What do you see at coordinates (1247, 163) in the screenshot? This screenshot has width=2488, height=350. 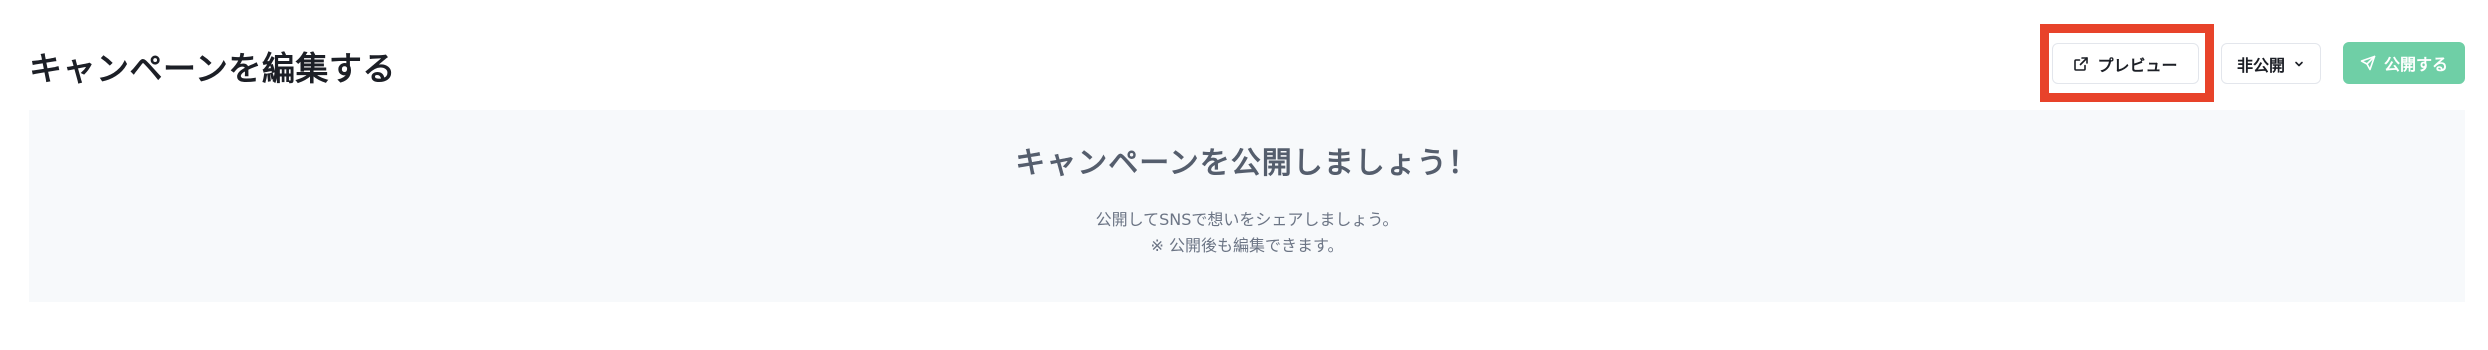 I see `panel-heading: キャンペーンを公開しましょう！` at bounding box center [1247, 163].